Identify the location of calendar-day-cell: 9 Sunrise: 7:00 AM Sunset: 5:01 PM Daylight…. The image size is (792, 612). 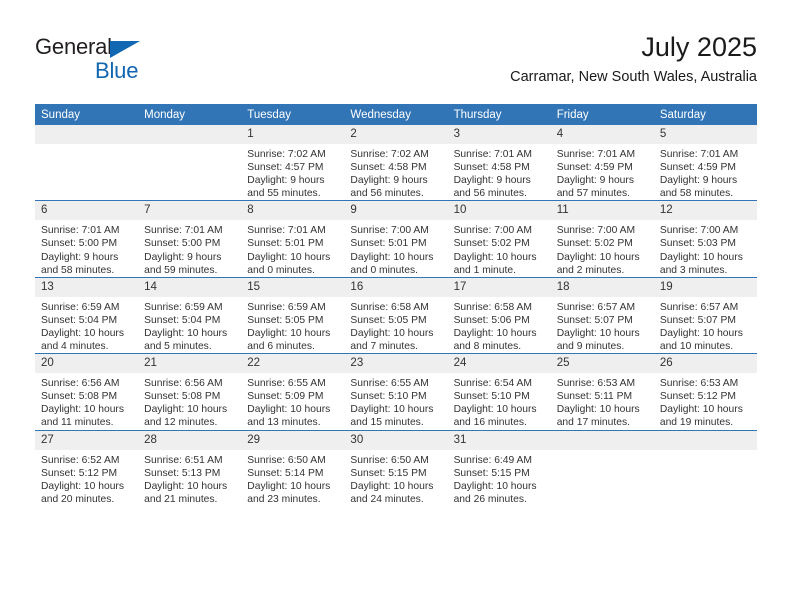
(396, 239).